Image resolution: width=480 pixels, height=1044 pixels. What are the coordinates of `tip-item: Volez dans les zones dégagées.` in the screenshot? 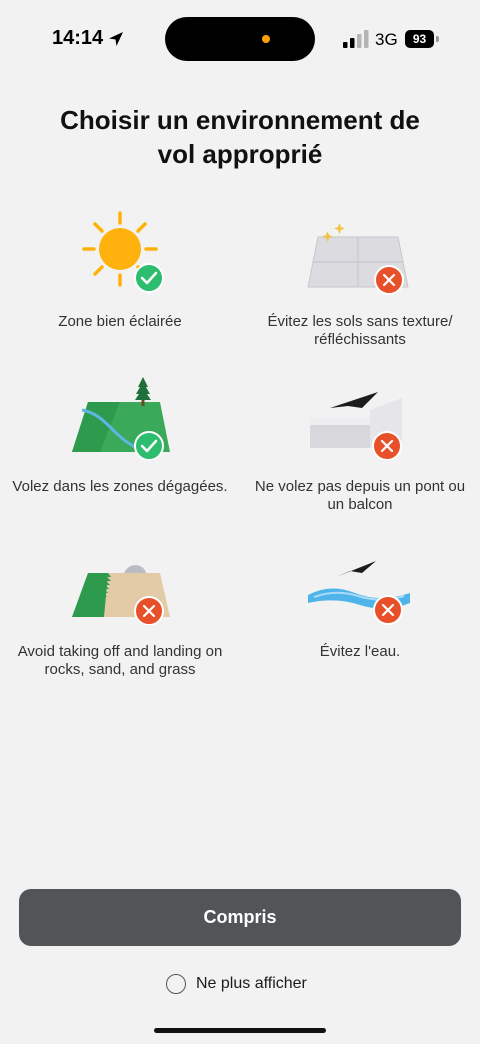 It's located at (120, 445).